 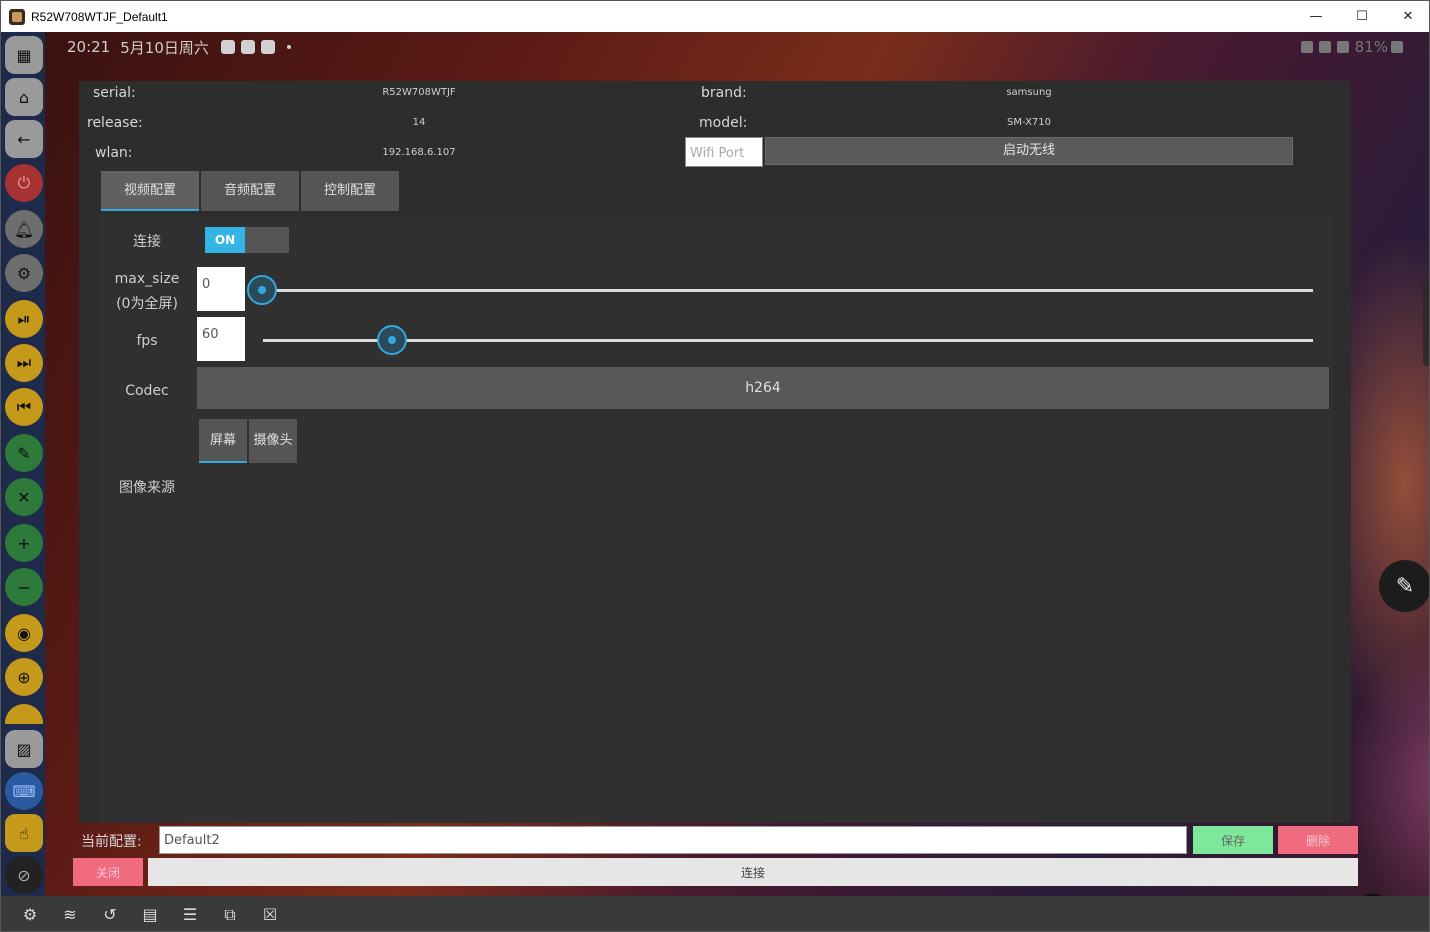 What do you see at coordinates (164, 47) in the screenshot?
I see `status-date: 5月10日周六` at bounding box center [164, 47].